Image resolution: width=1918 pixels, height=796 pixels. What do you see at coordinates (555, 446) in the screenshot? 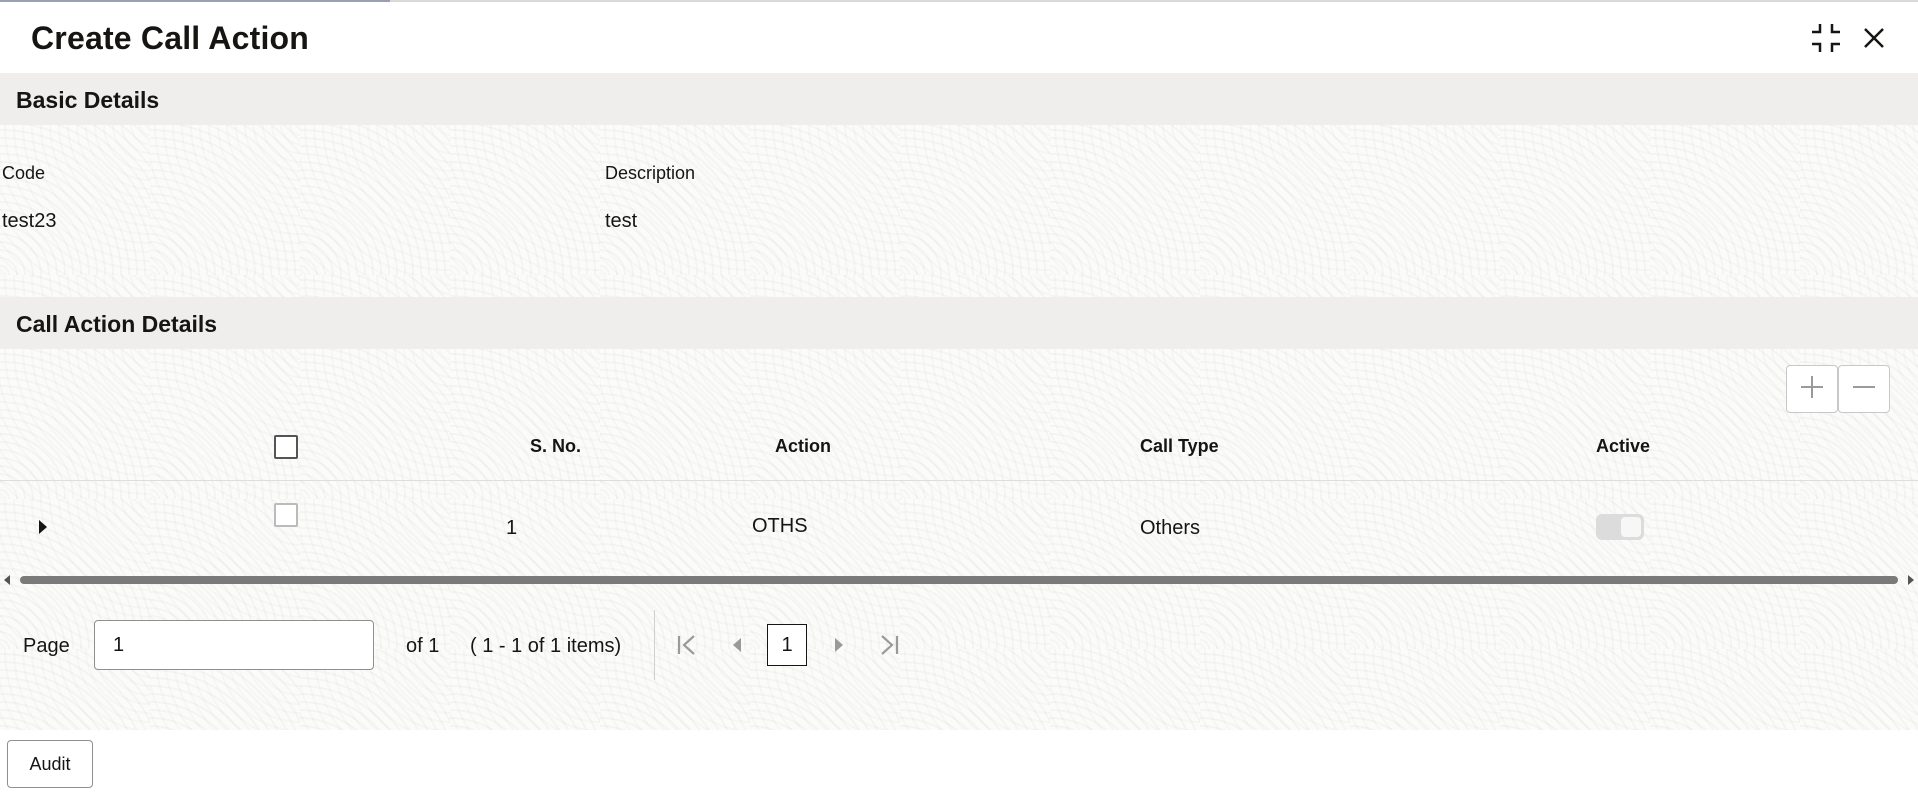
I see `column-header-sno: S. No.` at bounding box center [555, 446].